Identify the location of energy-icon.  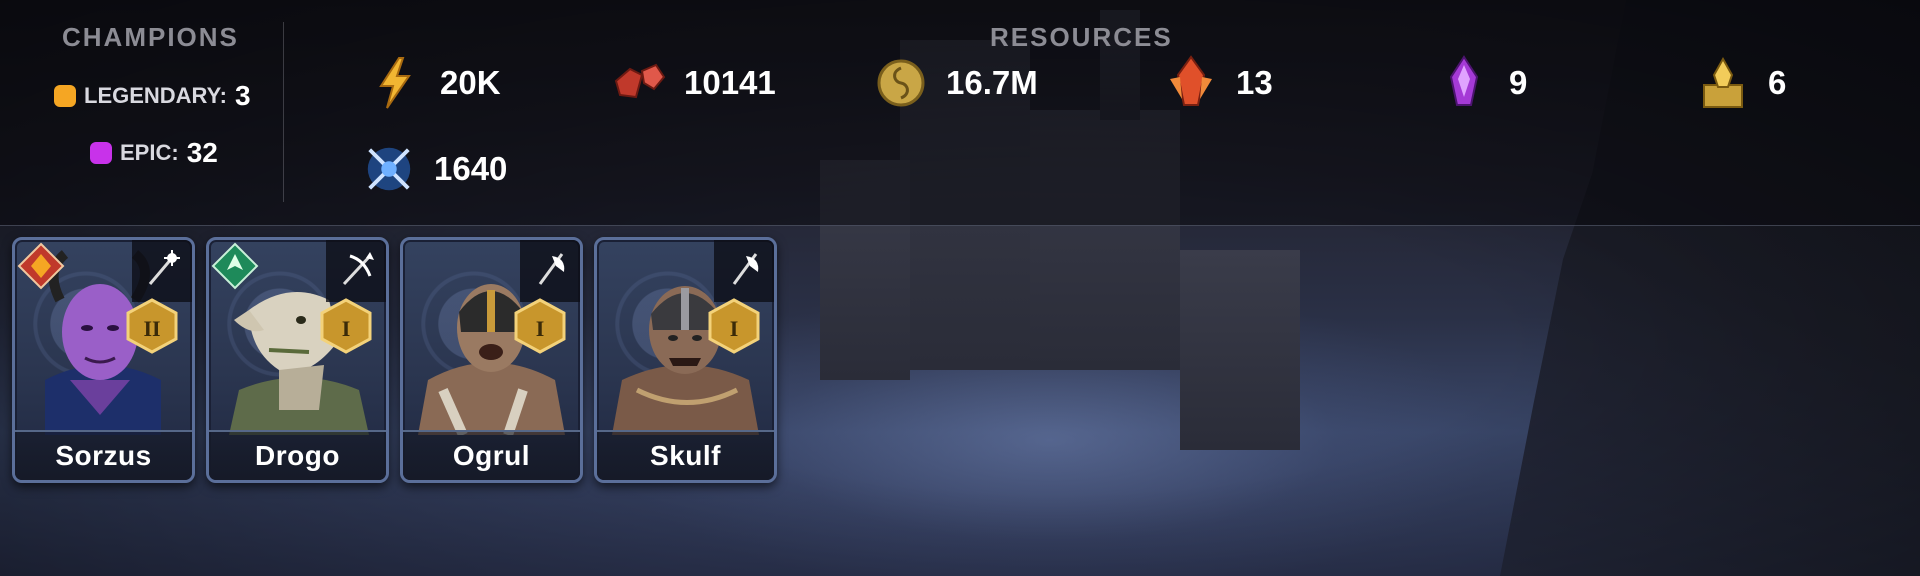
(395, 83).